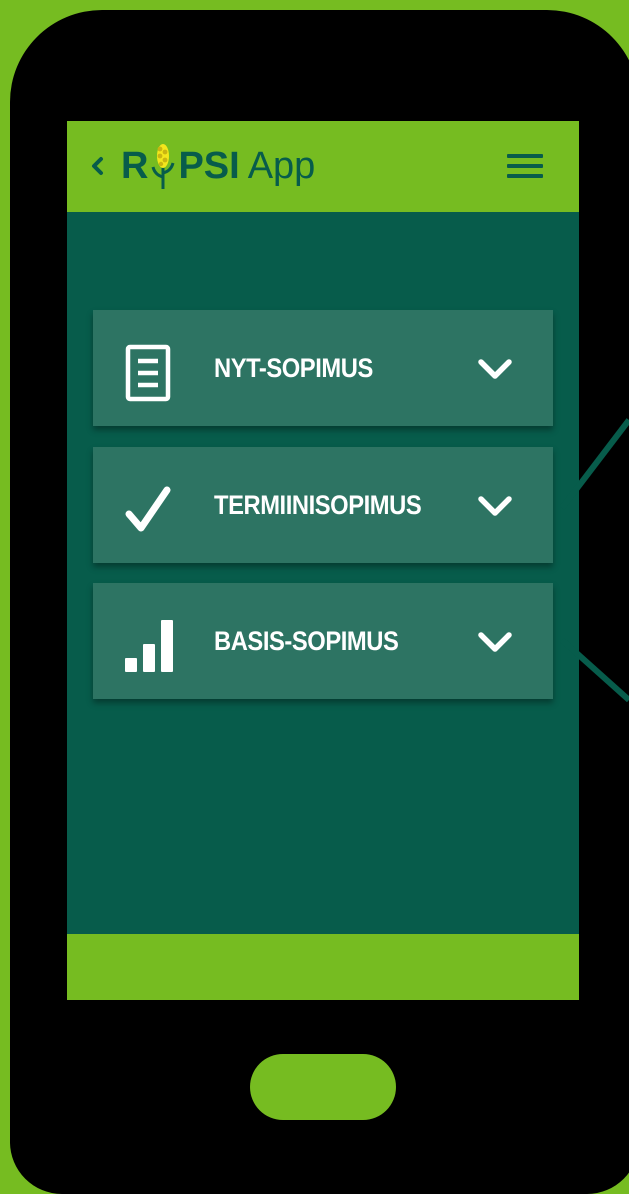 Image resolution: width=629 pixels, height=1194 pixels. Describe the element at coordinates (323, 166) in the screenshot. I see `app-header: R PSI App` at that location.